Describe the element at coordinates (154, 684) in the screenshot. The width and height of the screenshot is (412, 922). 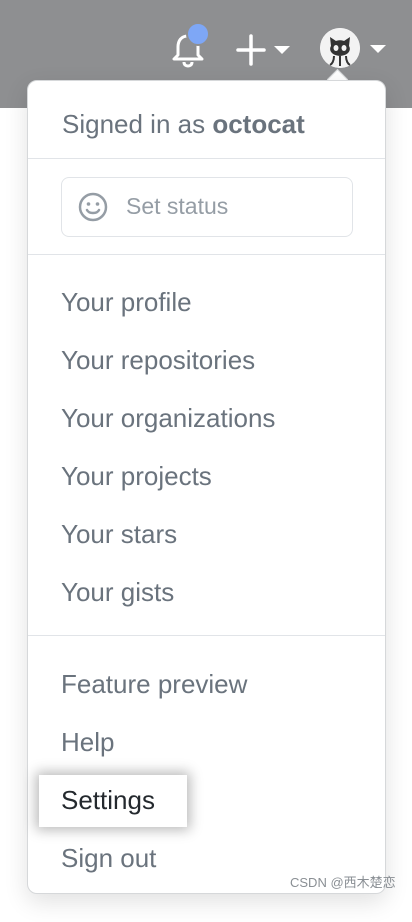
I see `menu-item-feature-preview: Feature preview` at that location.